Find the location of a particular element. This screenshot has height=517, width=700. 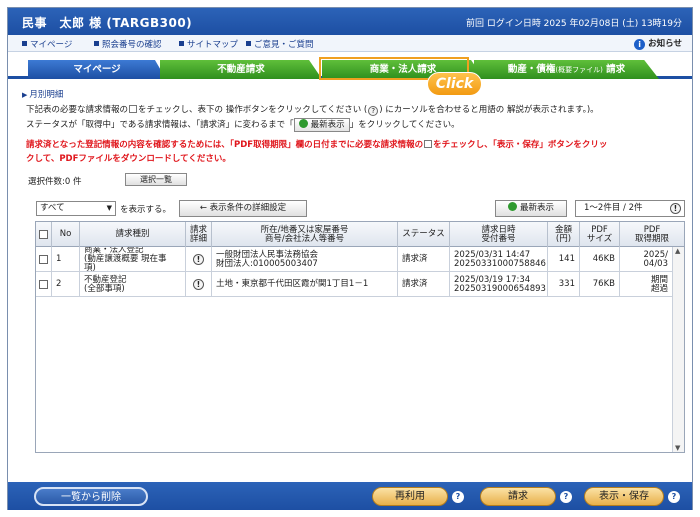

row-pdf-deadline: 期間 超過 is located at coordinates (659, 284).